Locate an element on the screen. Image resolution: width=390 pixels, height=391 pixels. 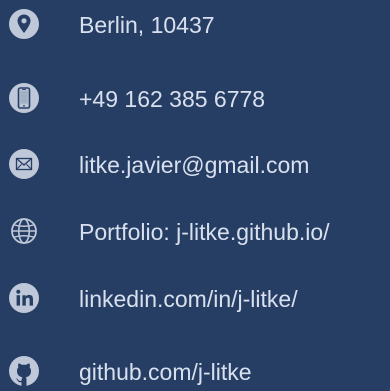
portfolio-link: Portfolio: j-litke.github.io/ is located at coordinates (204, 232).